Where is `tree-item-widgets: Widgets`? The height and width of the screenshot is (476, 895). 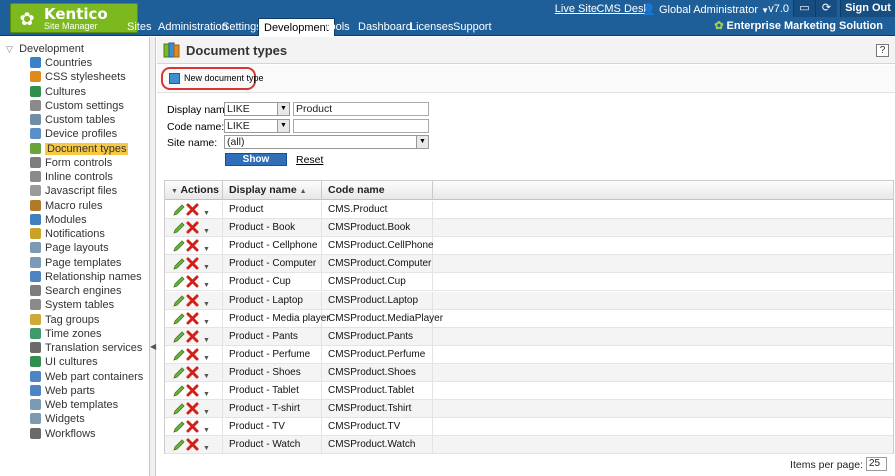 tree-item-widgets: Widgets is located at coordinates (57, 419).